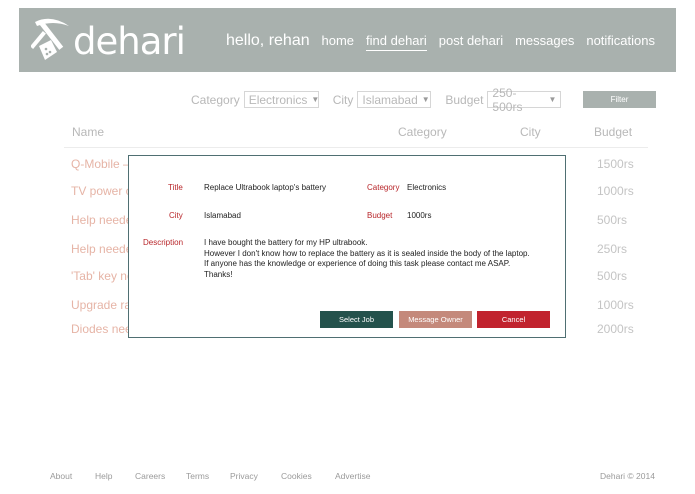 The image size is (695, 494). I want to click on description-label: Description, so click(163, 242).